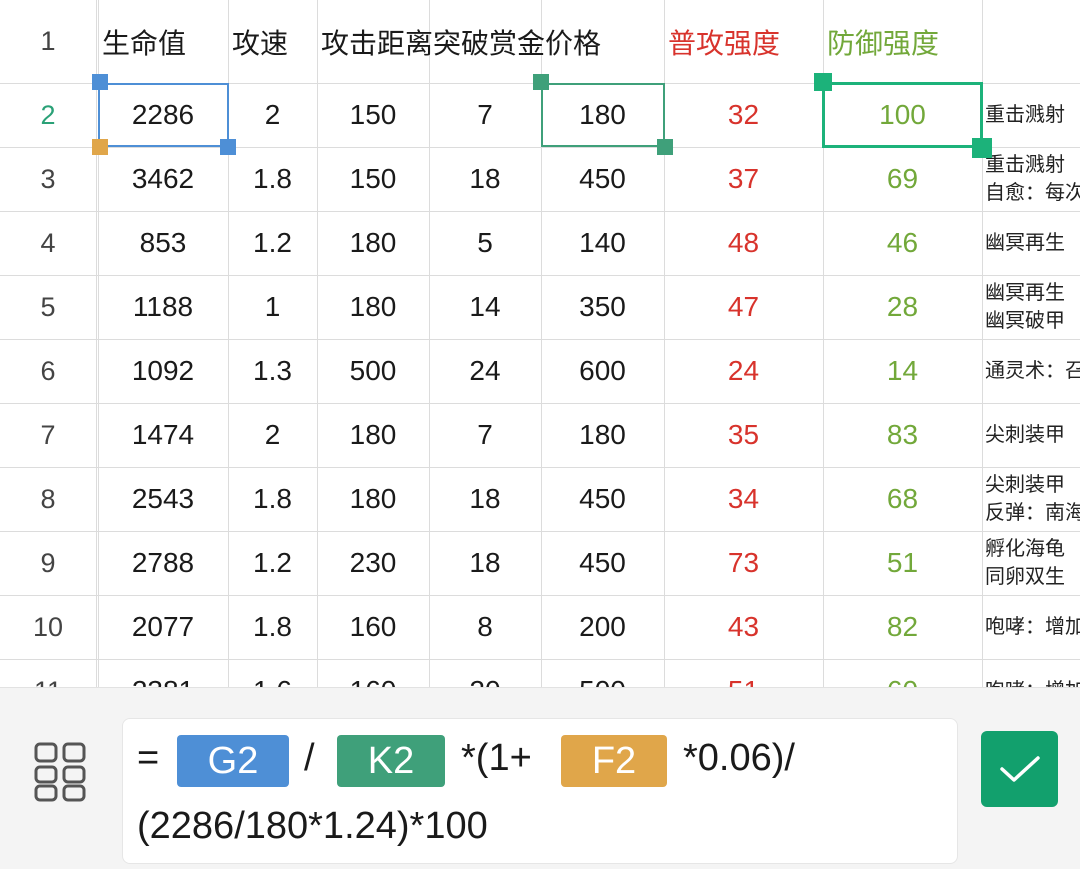 Image resolution: width=1080 pixels, height=869 pixels. Describe the element at coordinates (272, 371) in the screenshot. I see `cell-attack-speed: 1.3` at that location.